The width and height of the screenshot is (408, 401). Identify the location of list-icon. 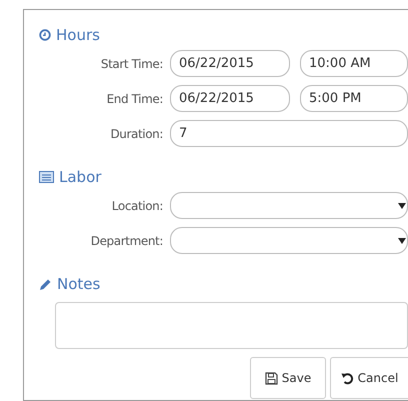
(46, 177).